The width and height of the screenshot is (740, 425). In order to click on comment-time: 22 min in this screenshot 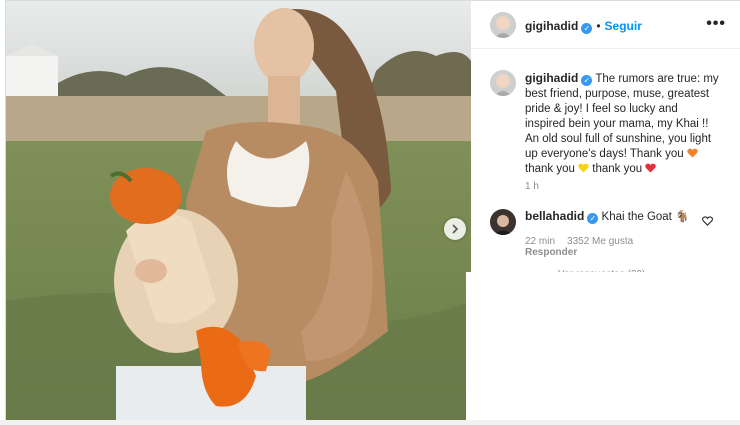, I will do `click(540, 241)`.